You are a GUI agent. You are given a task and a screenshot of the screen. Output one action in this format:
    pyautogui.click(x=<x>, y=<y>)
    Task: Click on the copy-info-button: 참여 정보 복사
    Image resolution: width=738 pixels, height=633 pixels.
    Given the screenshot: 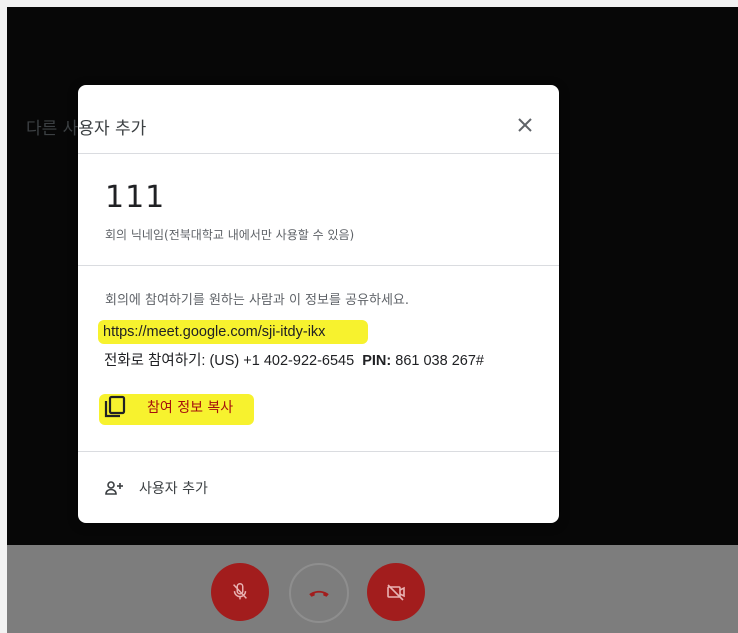 What is the action you would take?
    pyautogui.click(x=168, y=407)
    